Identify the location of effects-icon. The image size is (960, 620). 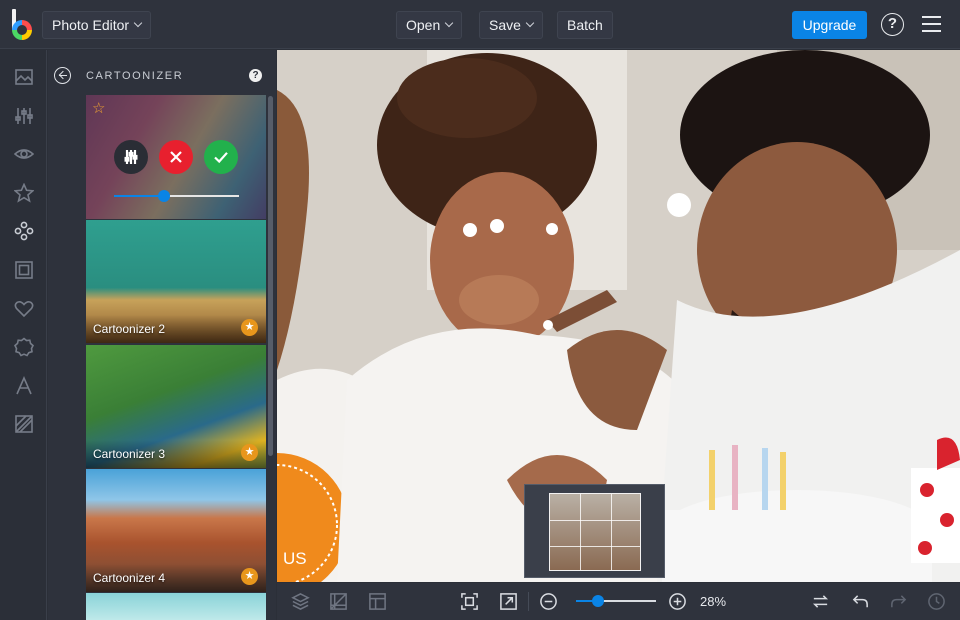
(23, 230).